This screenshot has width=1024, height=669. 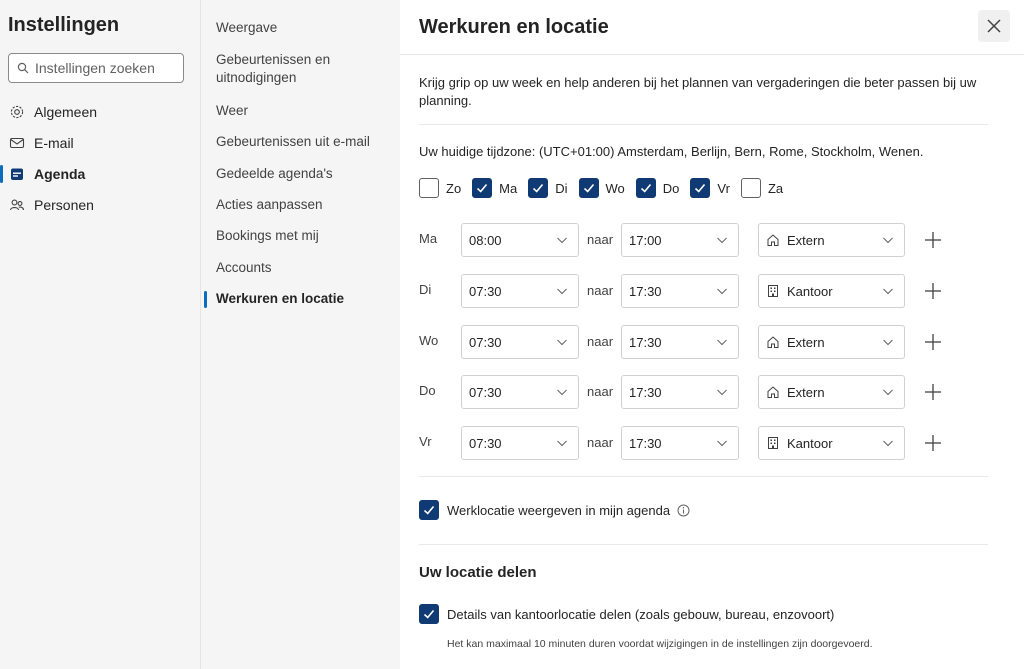 I want to click on show-location-option: Werklocatie weergeven in mijn agenda, so click(x=554, y=510).